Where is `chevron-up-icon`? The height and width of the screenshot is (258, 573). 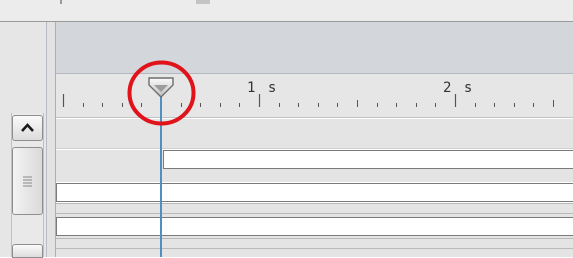 chevron-up-icon is located at coordinates (27, 127).